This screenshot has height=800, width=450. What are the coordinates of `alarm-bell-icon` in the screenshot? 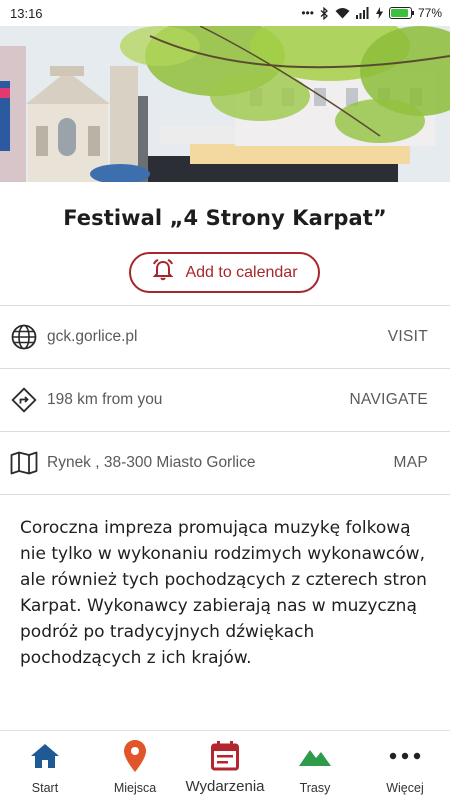 It's located at (163, 272).